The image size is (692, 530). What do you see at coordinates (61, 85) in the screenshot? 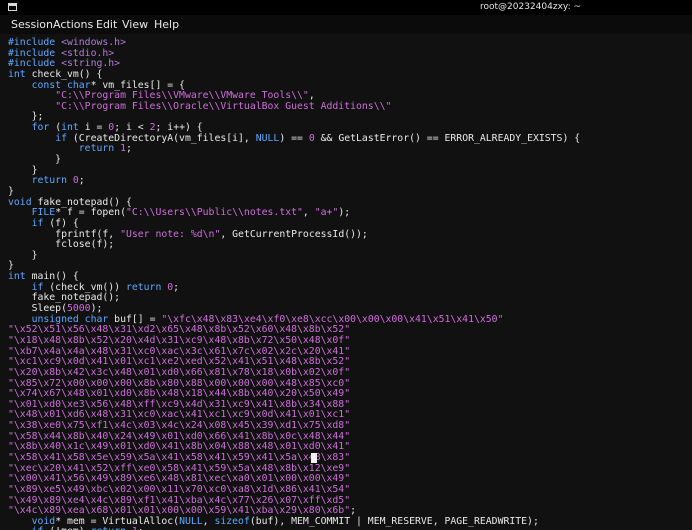
I see `code-token: const char` at bounding box center [61, 85].